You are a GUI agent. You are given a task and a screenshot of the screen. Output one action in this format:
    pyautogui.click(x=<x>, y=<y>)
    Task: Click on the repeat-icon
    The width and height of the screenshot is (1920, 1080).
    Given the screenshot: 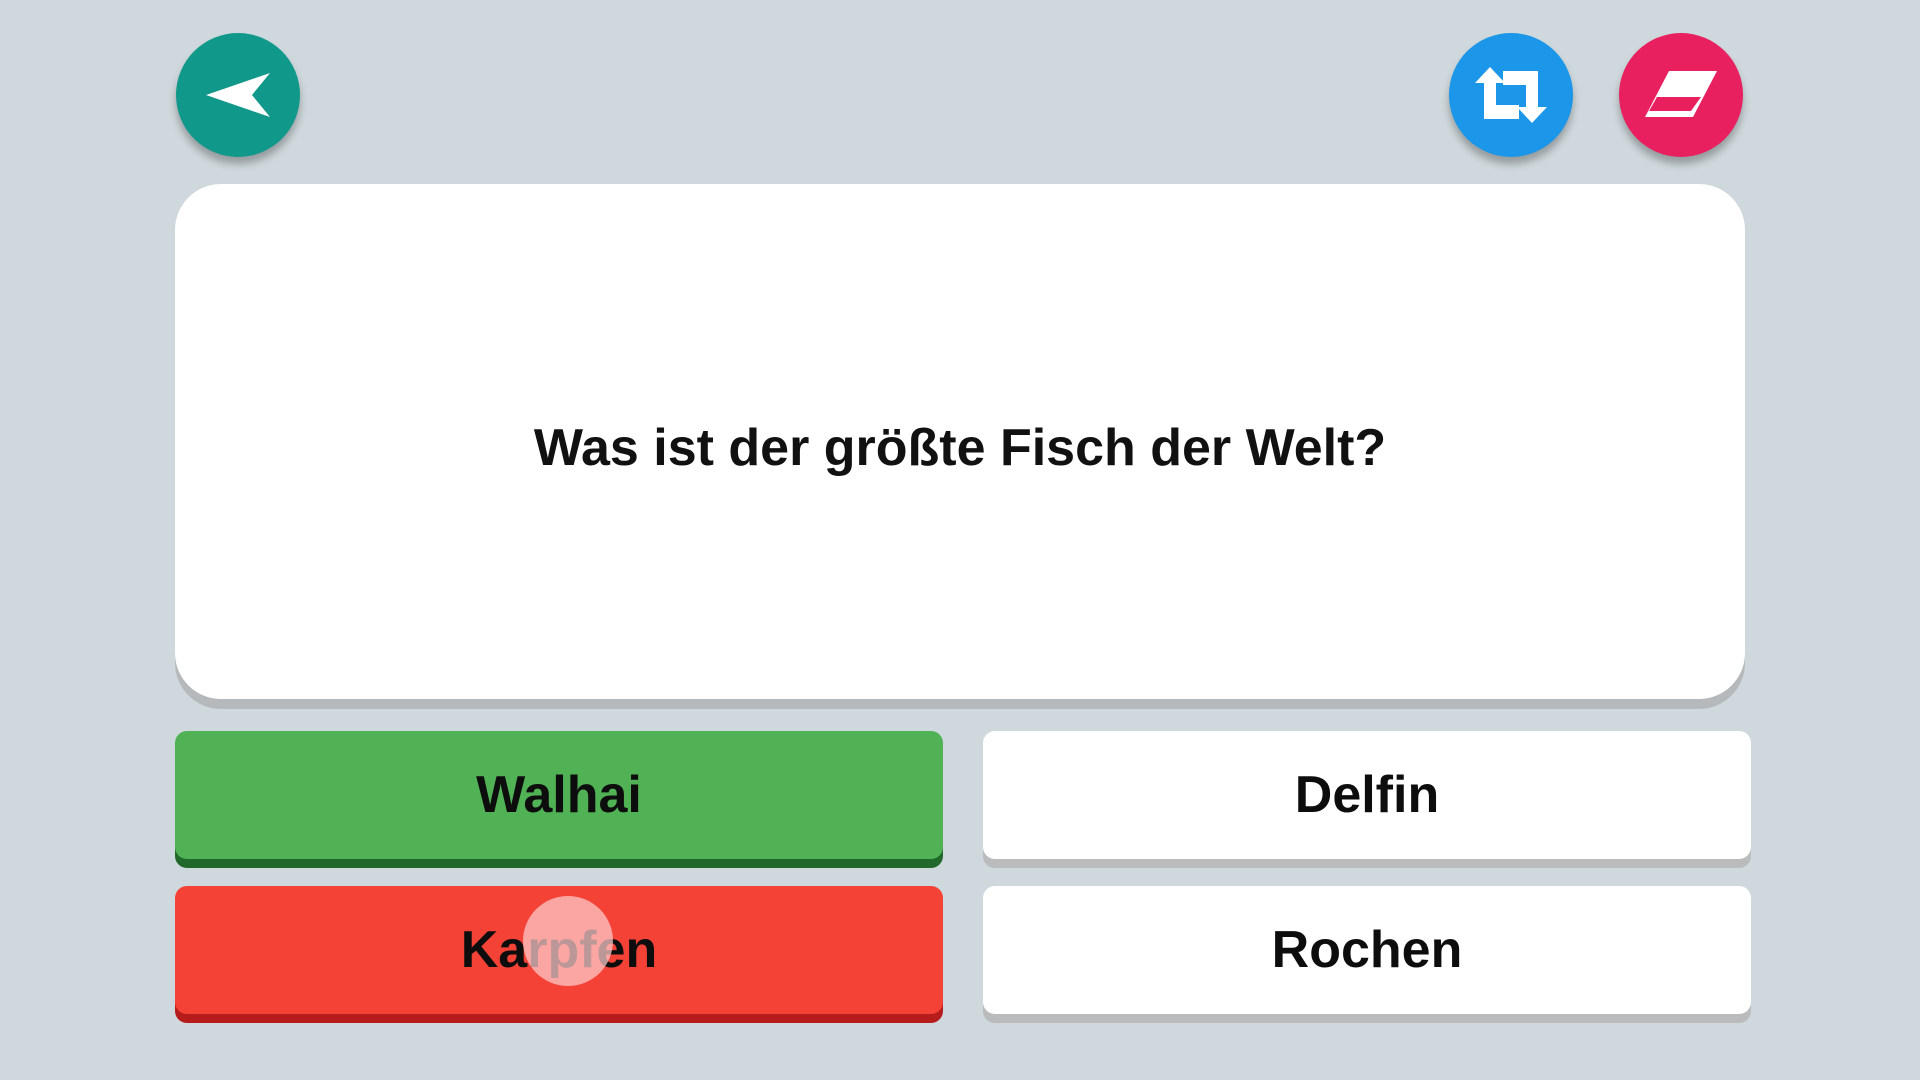 What is the action you would take?
    pyautogui.click(x=1511, y=95)
    